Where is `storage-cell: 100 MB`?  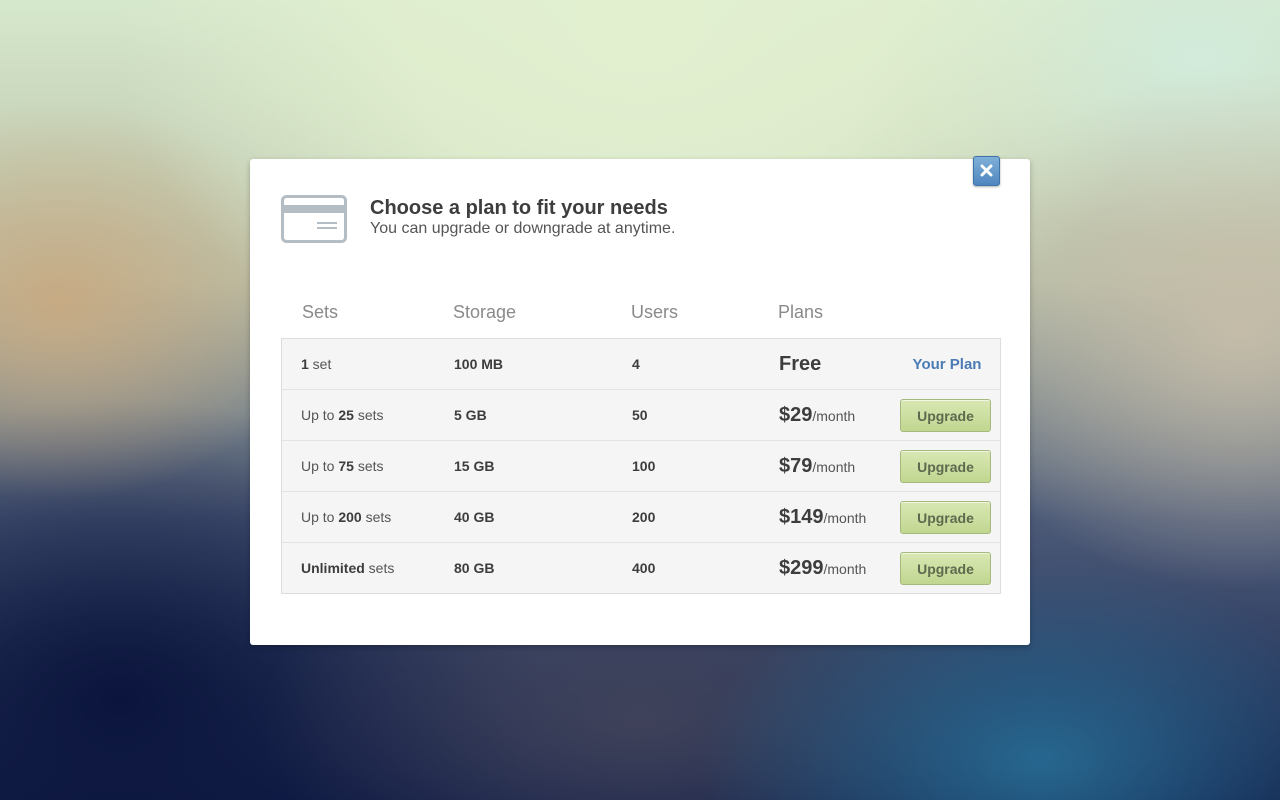
storage-cell: 100 MB is located at coordinates (479, 364).